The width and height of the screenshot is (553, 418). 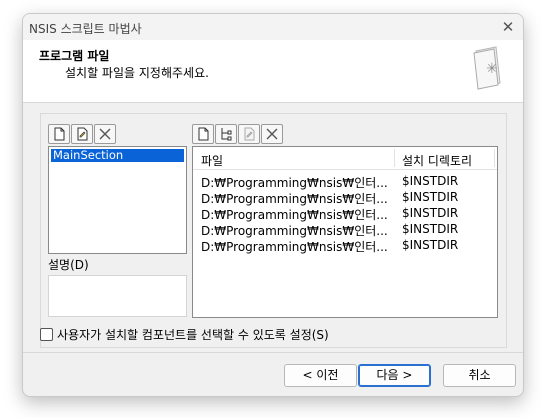 I want to click on add-directory-button, so click(x=226, y=134).